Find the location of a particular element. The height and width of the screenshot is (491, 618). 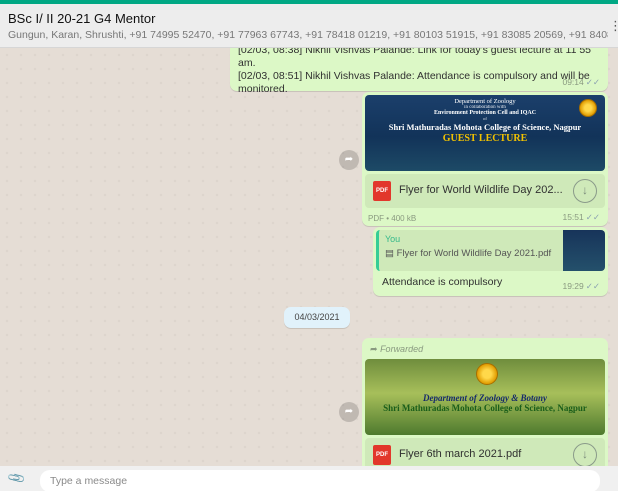

document-icon: ▤ is located at coordinates (389, 253).